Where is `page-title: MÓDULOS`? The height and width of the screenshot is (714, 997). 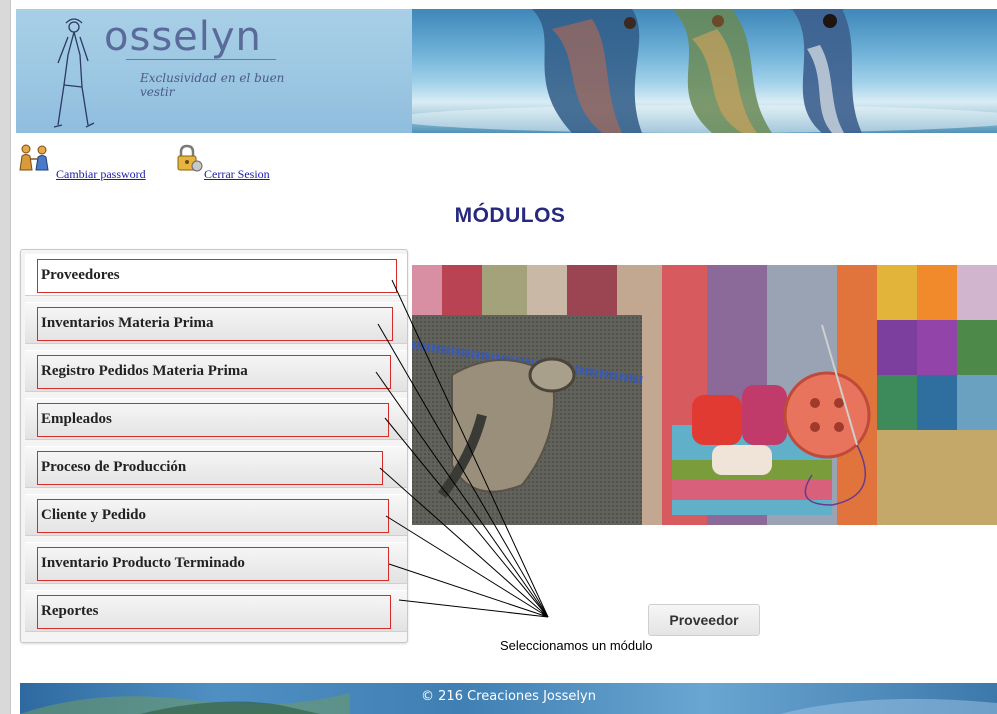 page-title: MÓDULOS is located at coordinates (510, 215).